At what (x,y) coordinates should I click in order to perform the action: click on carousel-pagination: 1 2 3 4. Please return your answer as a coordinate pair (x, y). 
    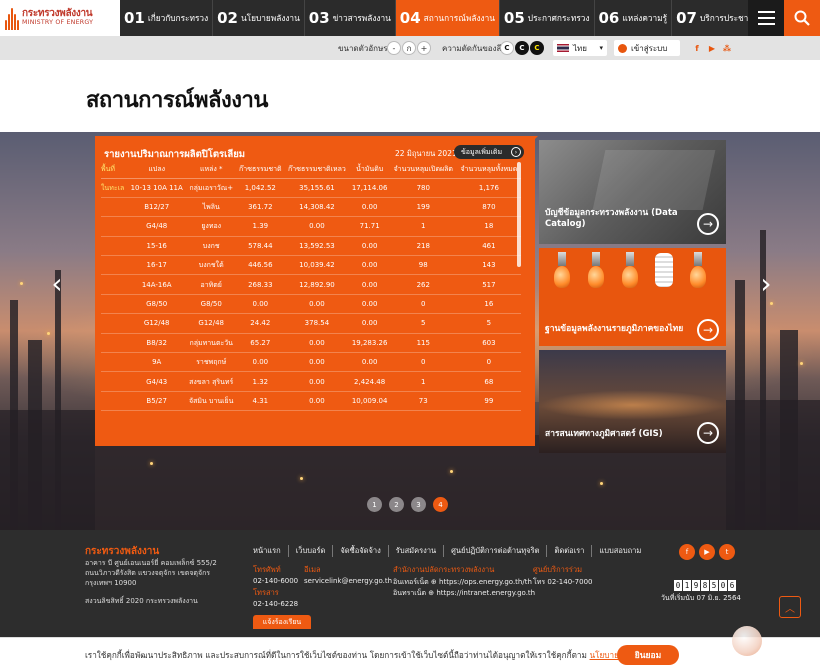
    Looking at the image, I should click on (407, 504).